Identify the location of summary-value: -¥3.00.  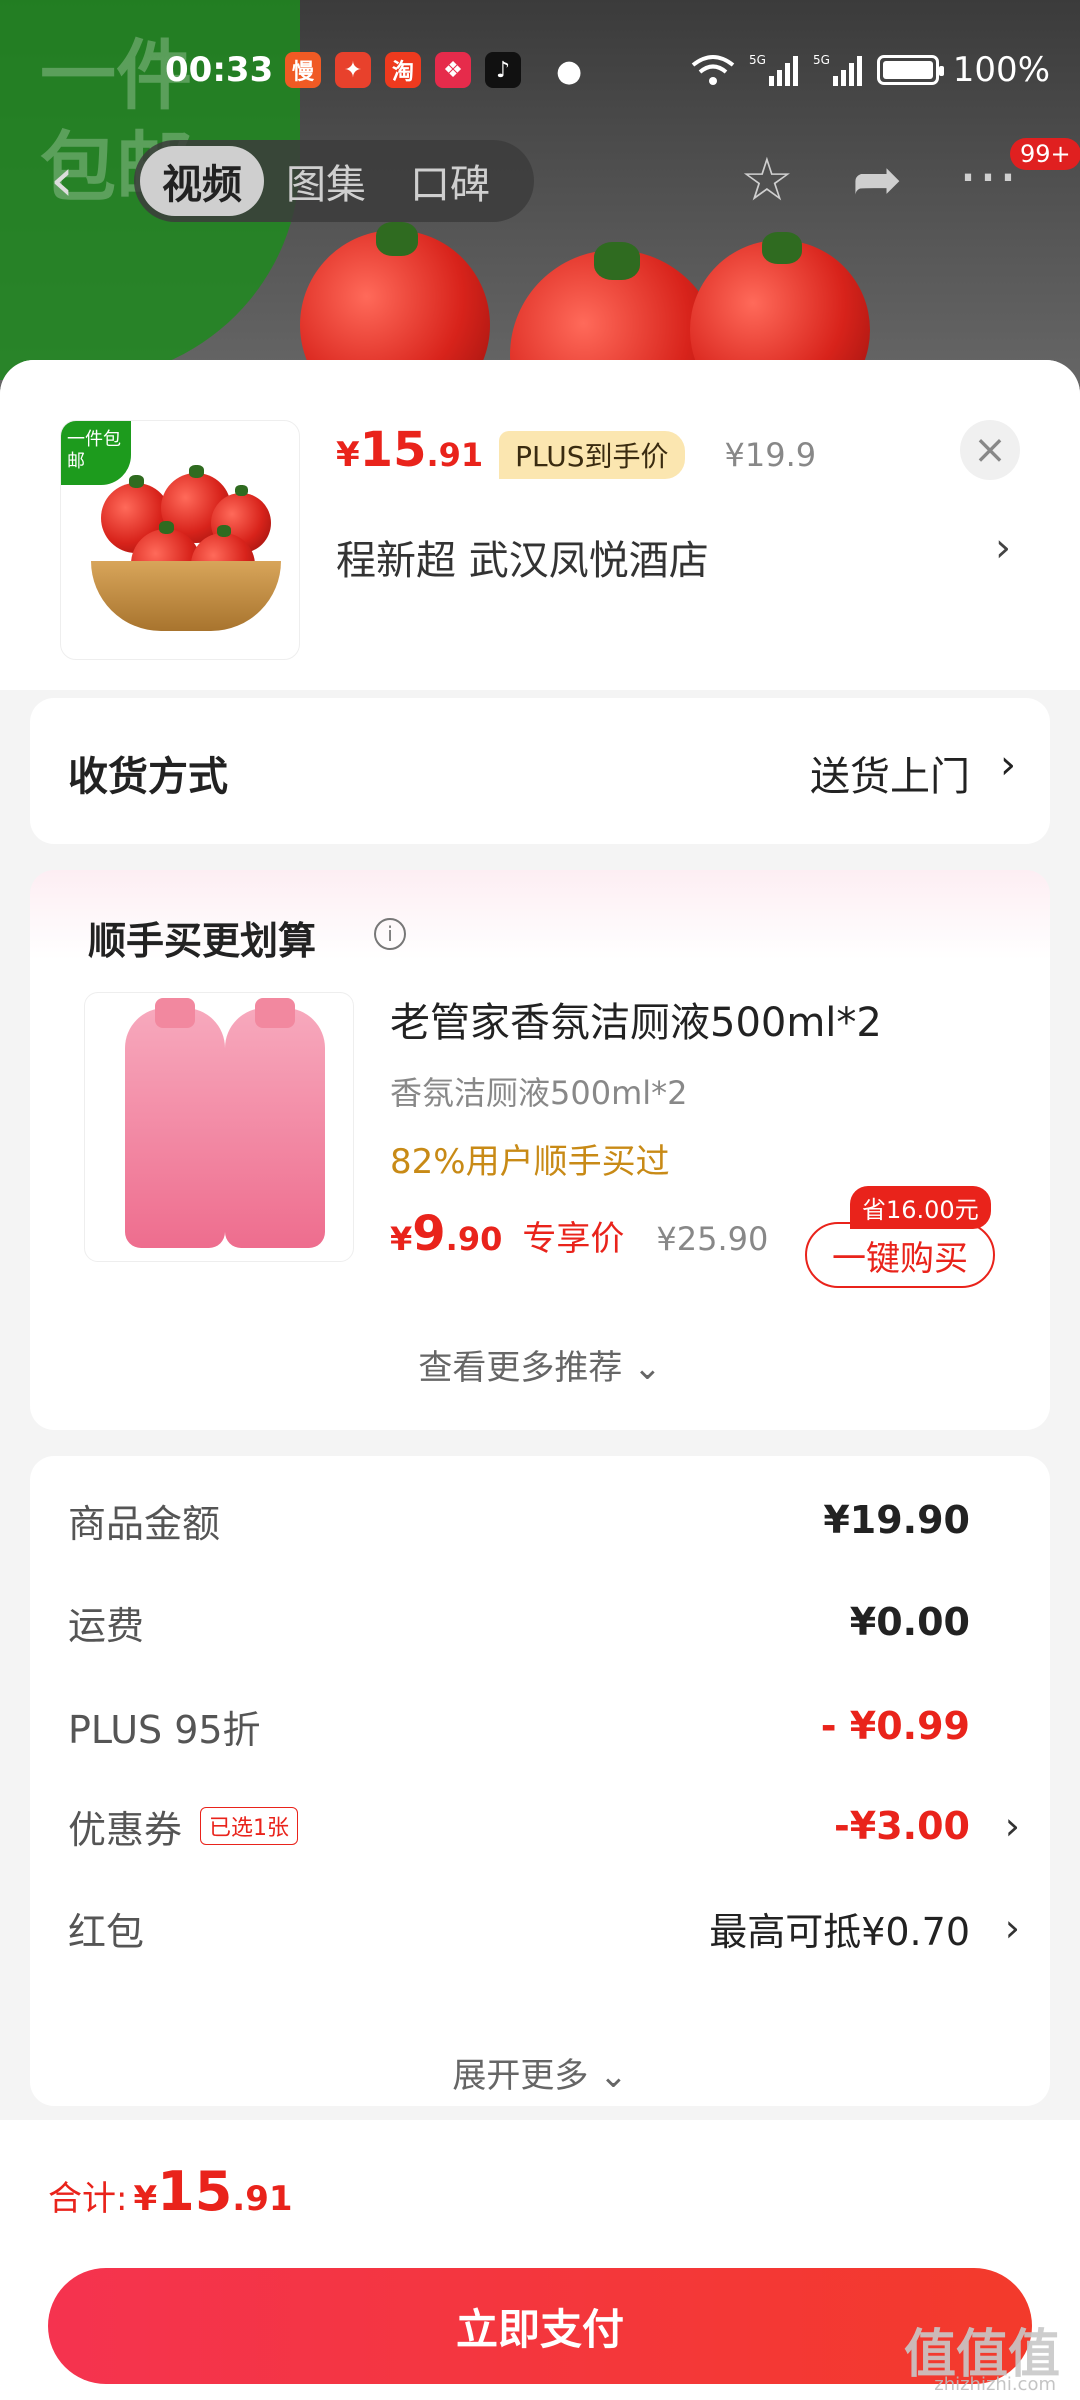
(902, 1826).